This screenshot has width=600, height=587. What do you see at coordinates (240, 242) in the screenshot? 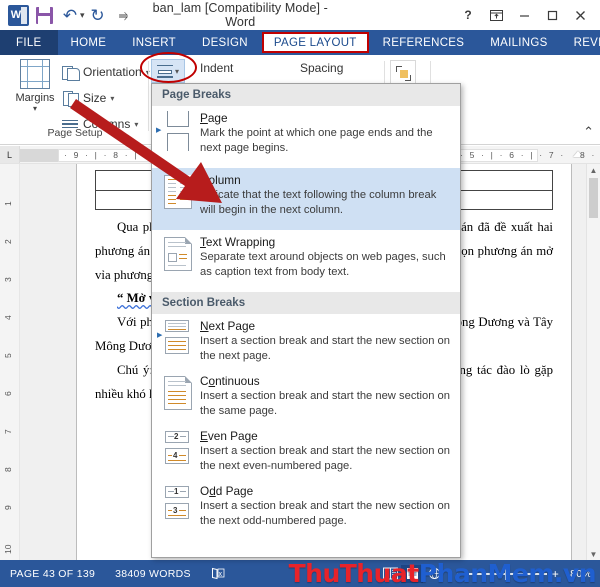
I see `menu-item-text-wrapping-title-rest: ext Wrapping` at bounding box center [240, 242].